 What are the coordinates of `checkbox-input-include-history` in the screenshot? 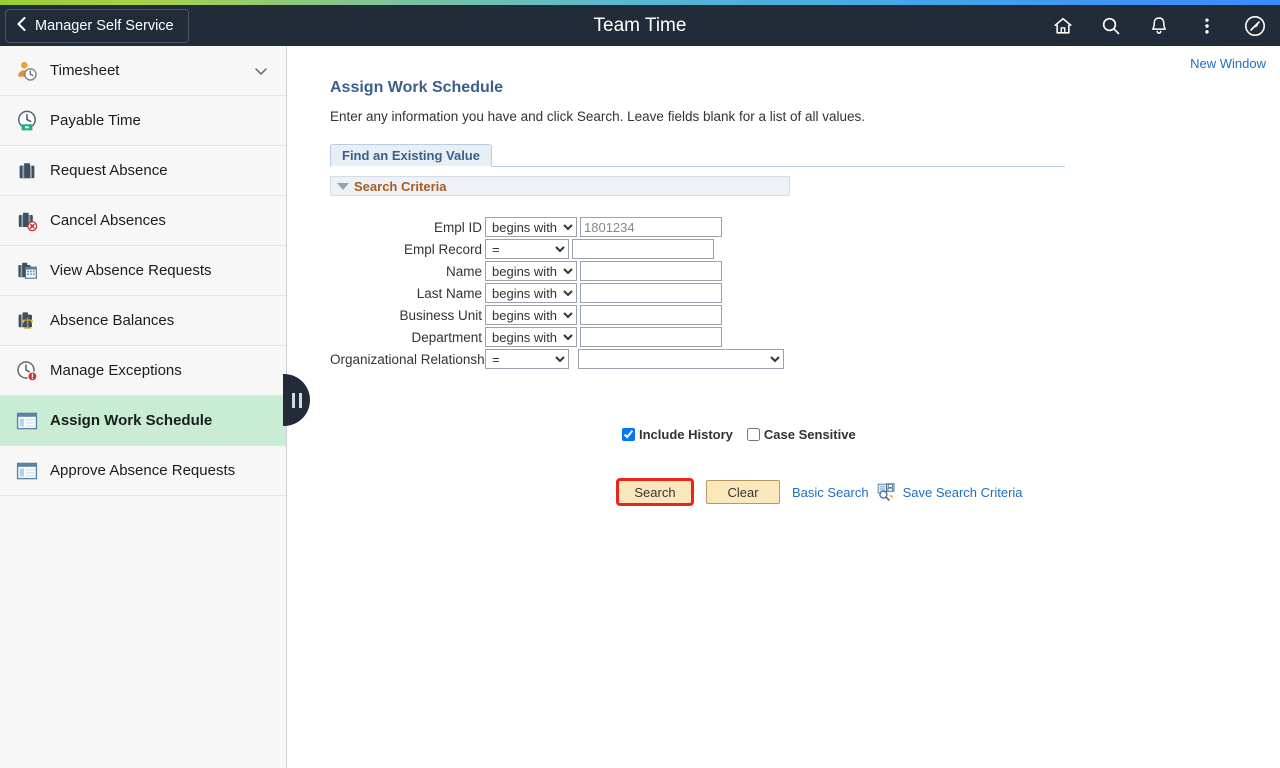 It's located at (628, 434).